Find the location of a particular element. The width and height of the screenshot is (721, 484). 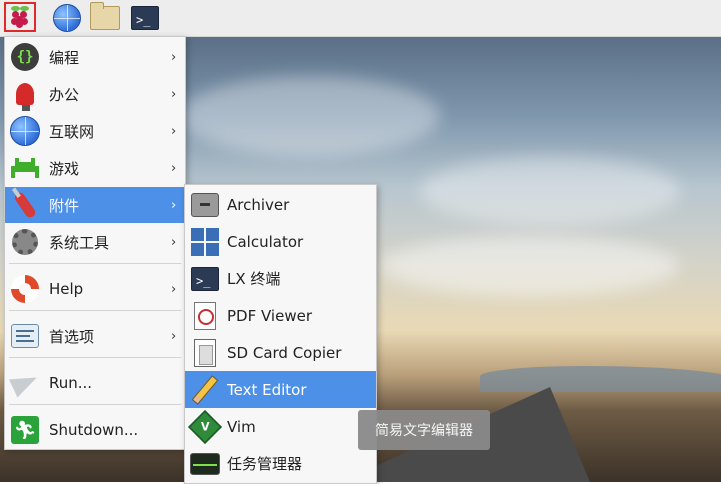

submenu-item-calculator: Calculator is located at coordinates (280, 241).